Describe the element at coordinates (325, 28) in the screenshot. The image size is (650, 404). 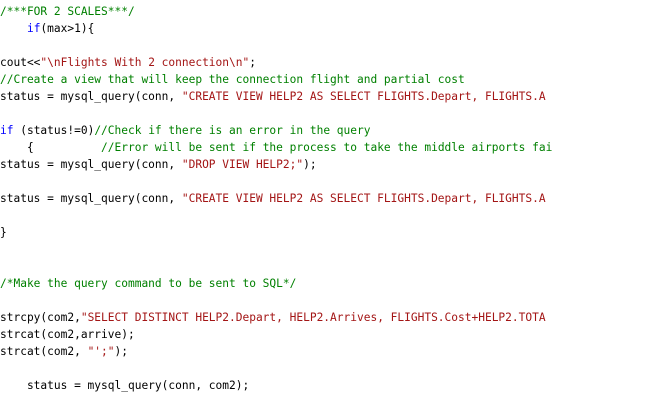
I see `code-line: if(max>1){` at that location.